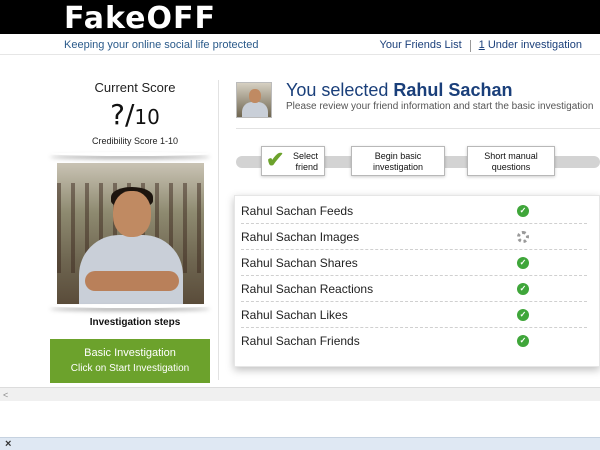 Image resolution: width=600 pixels, height=450 pixels. Describe the element at coordinates (275, 159) in the screenshot. I see `check-icon: ✔` at that location.